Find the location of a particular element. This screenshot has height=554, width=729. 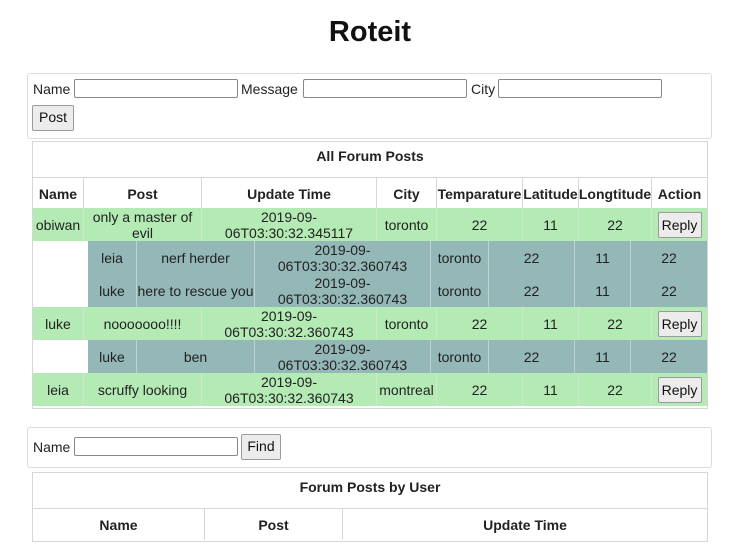

city-label: City is located at coordinates (483, 89).